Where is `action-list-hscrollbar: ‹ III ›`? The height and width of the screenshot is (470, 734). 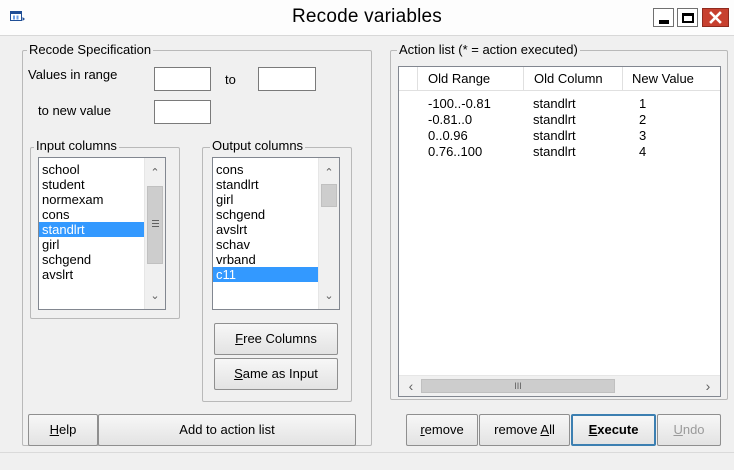 action-list-hscrollbar: ‹ III › is located at coordinates (559, 385).